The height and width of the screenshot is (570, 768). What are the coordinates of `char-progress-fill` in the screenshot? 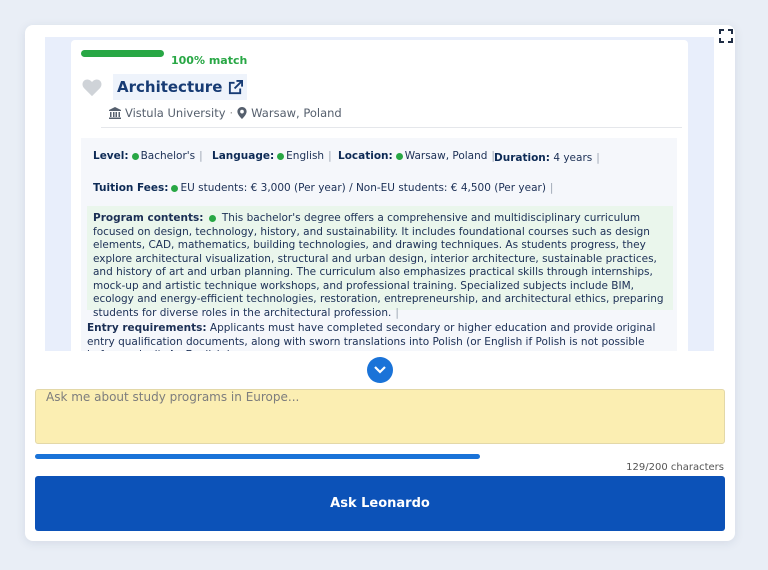 It's located at (258, 456).